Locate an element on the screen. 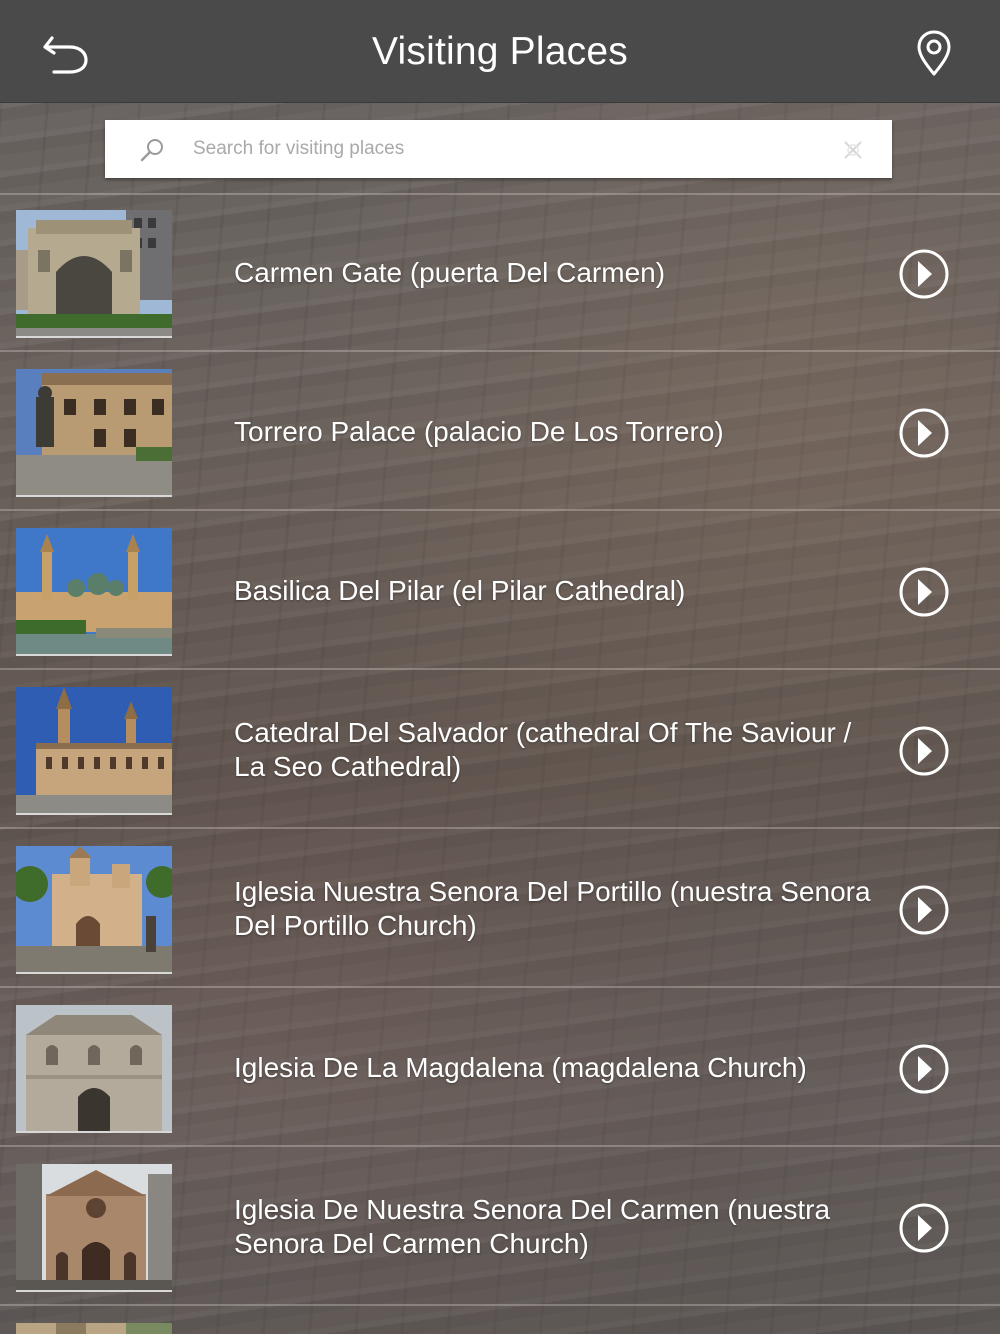 The width and height of the screenshot is (1000, 1334). page-title: Visiting Places is located at coordinates (500, 51).